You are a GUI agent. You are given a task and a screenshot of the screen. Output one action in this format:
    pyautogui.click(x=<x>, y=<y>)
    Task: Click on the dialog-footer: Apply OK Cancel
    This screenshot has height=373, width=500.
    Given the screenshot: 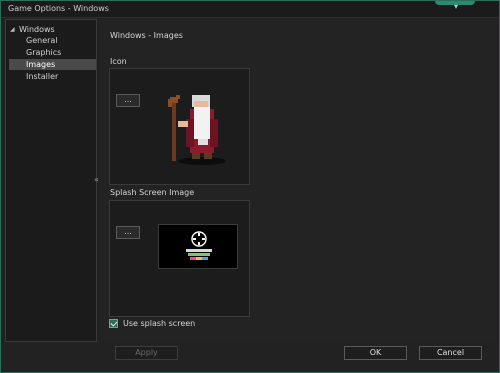 What is the action you would take?
    pyautogui.click(x=250, y=357)
    